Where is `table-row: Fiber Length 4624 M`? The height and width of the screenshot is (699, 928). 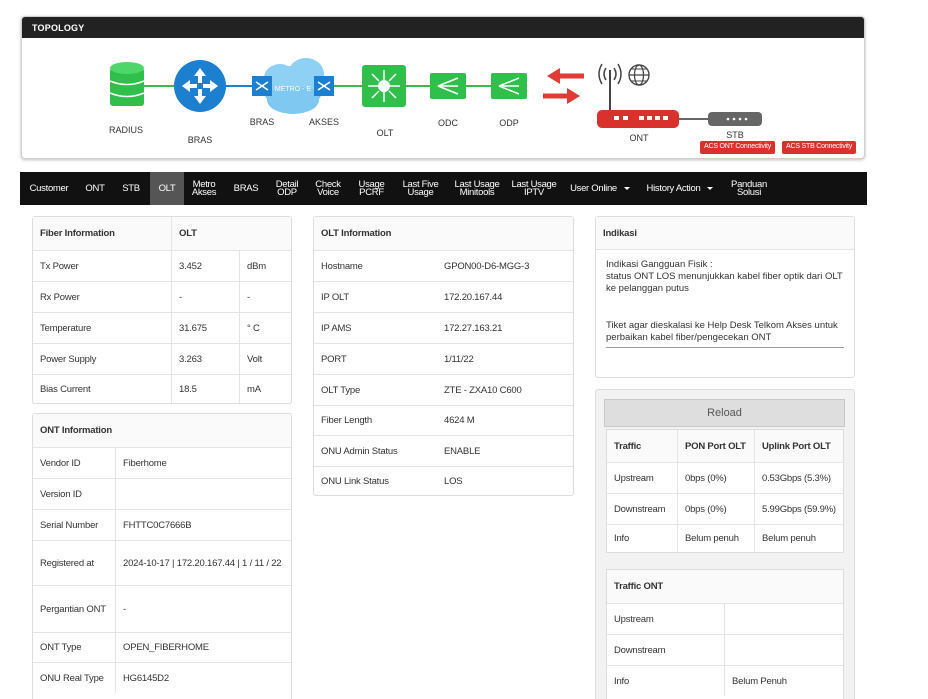
table-row: Fiber Length 4624 M is located at coordinates (443, 420).